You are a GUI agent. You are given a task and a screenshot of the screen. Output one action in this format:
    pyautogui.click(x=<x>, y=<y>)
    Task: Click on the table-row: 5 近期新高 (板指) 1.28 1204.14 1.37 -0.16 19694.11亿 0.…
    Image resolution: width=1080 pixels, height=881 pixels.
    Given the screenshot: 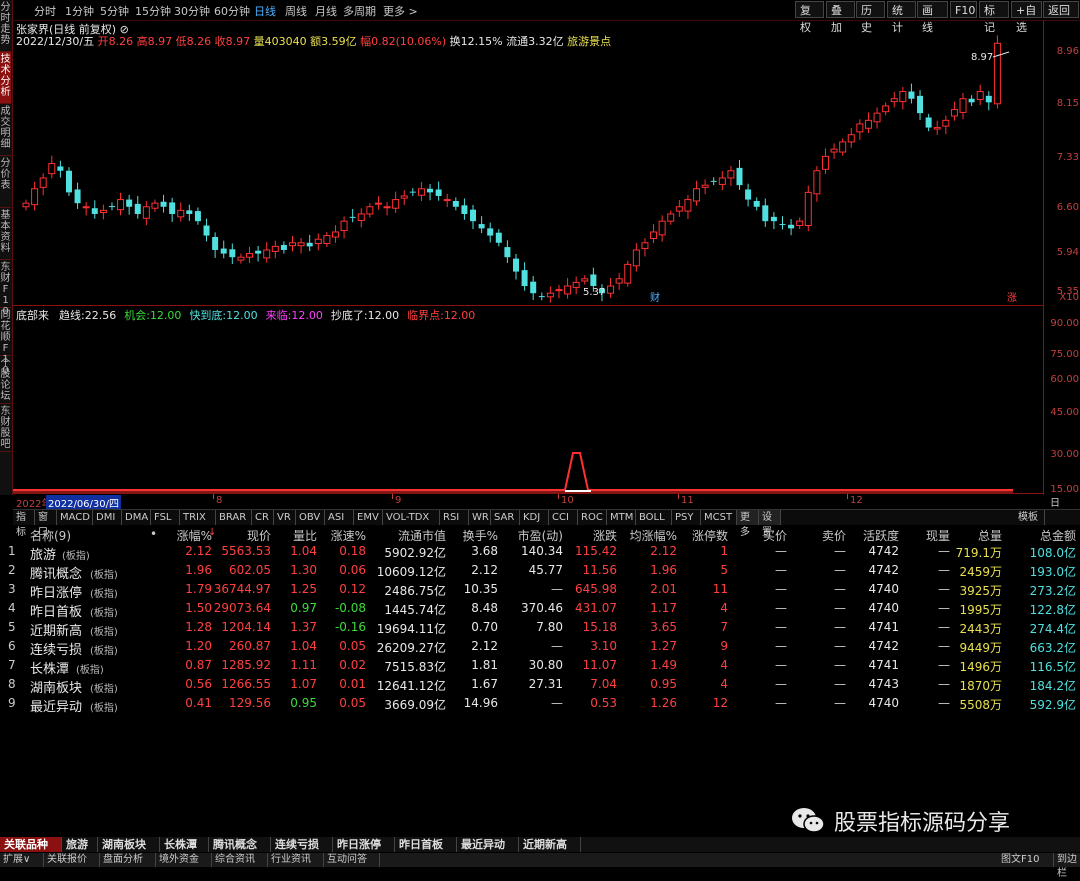 What is the action you would take?
    pyautogui.click(x=540, y=629)
    